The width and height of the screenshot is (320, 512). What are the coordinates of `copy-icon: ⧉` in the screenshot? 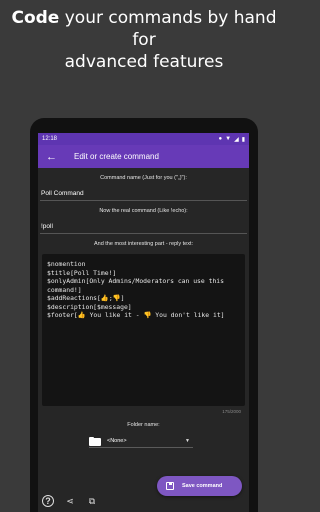 It's located at (92, 501).